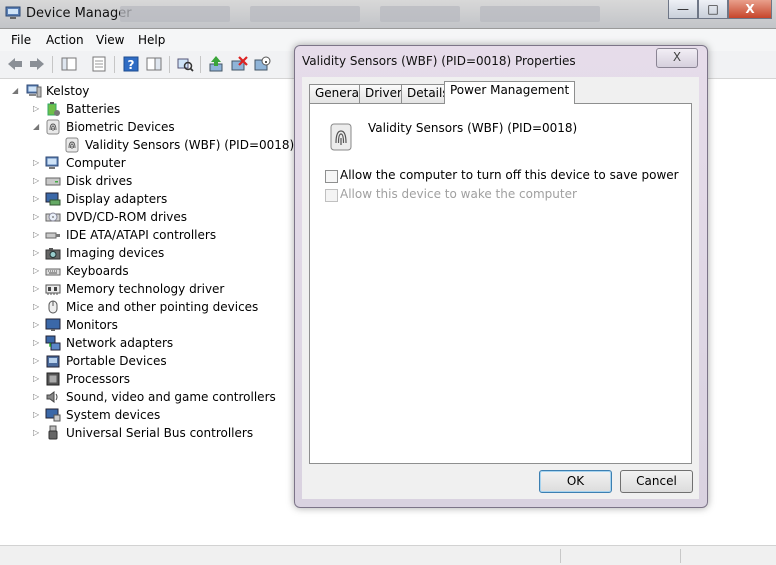  What do you see at coordinates (114, 64) in the screenshot?
I see `toolbar-separator` at bounding box center [114, 64].